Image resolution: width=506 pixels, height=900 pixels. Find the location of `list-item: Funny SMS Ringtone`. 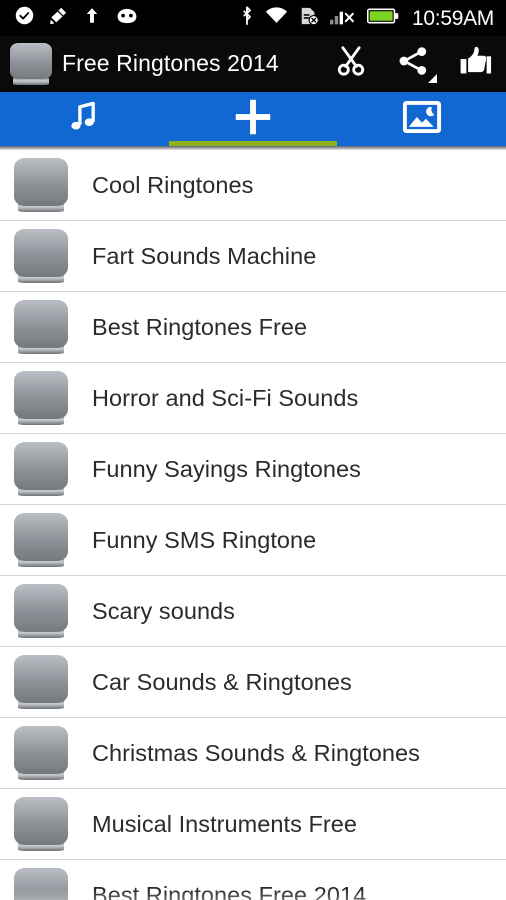

list-item: Funny SMS Ringtone is located at coordinates (253, 540).